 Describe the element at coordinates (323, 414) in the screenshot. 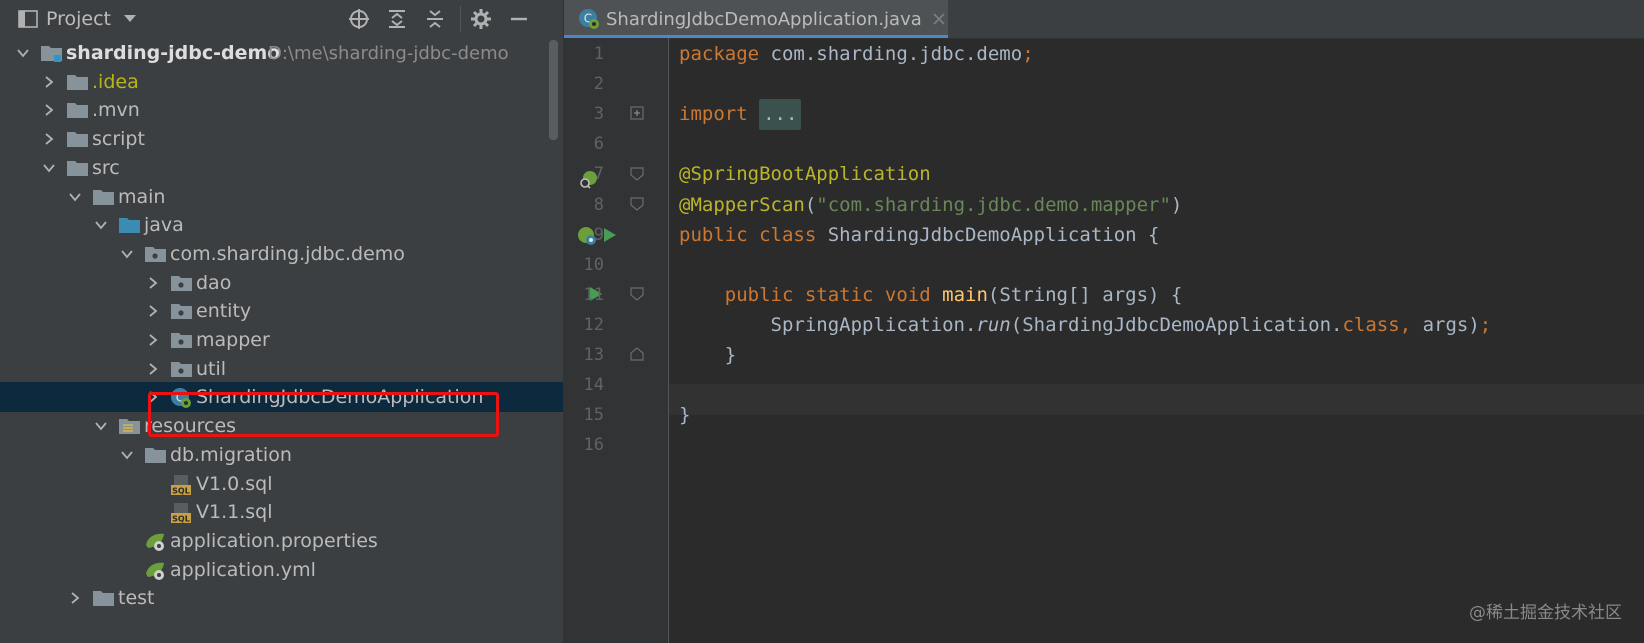

I see `red-highlight-box` at that location.